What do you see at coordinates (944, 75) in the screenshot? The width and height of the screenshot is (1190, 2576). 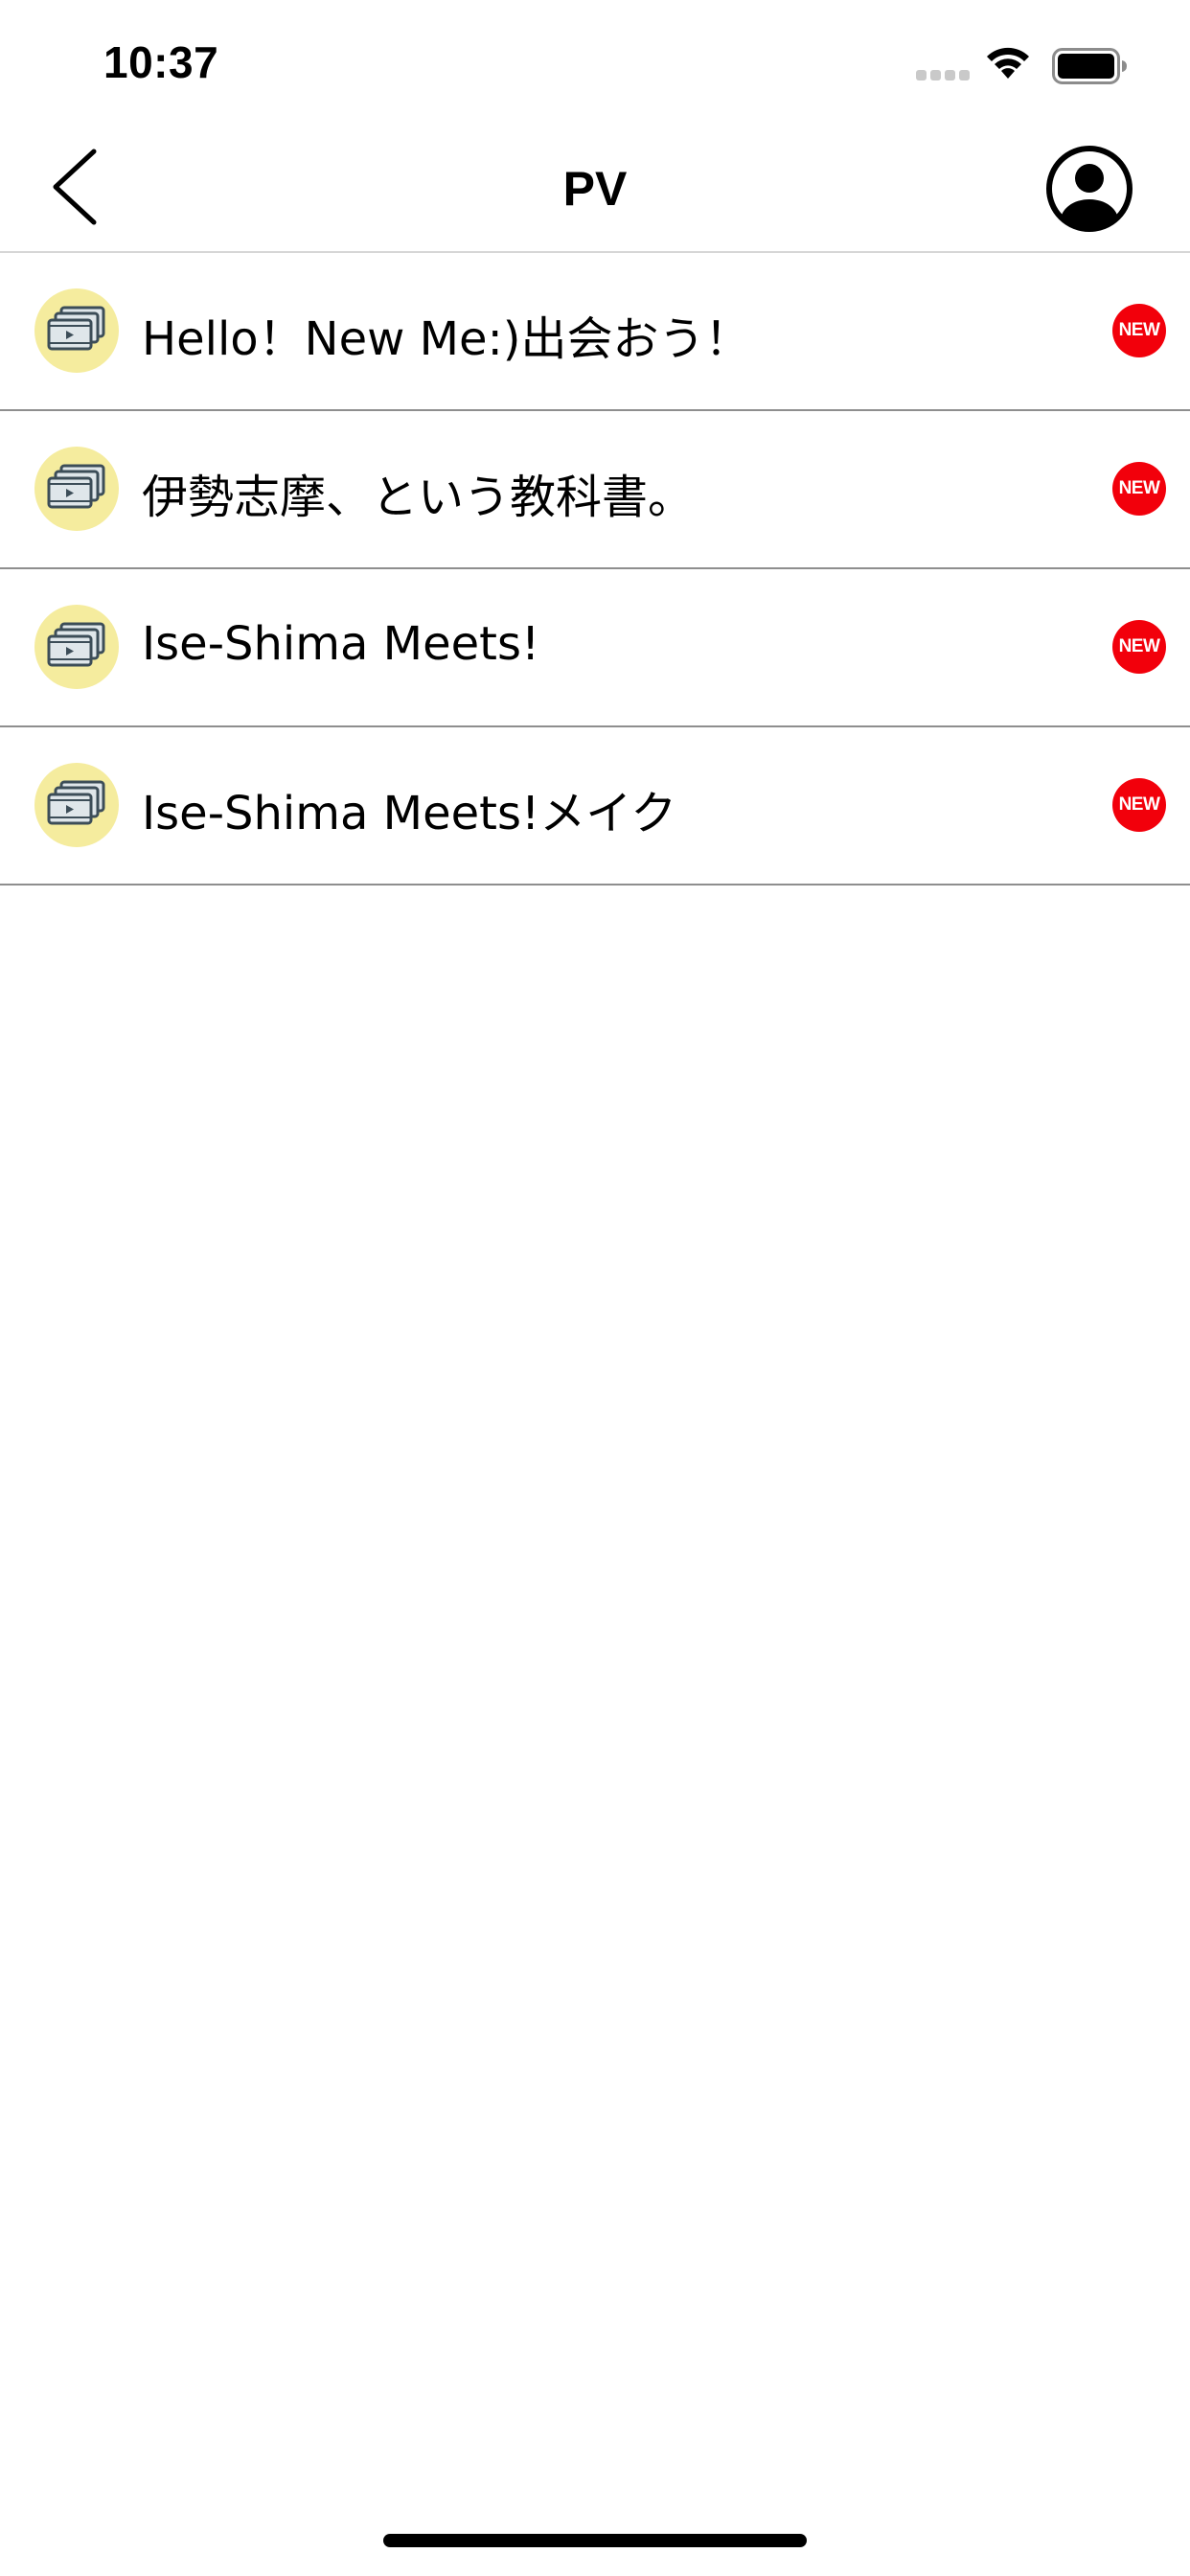 I see `cellular-signal-icon` at bounding box center [944, 75].